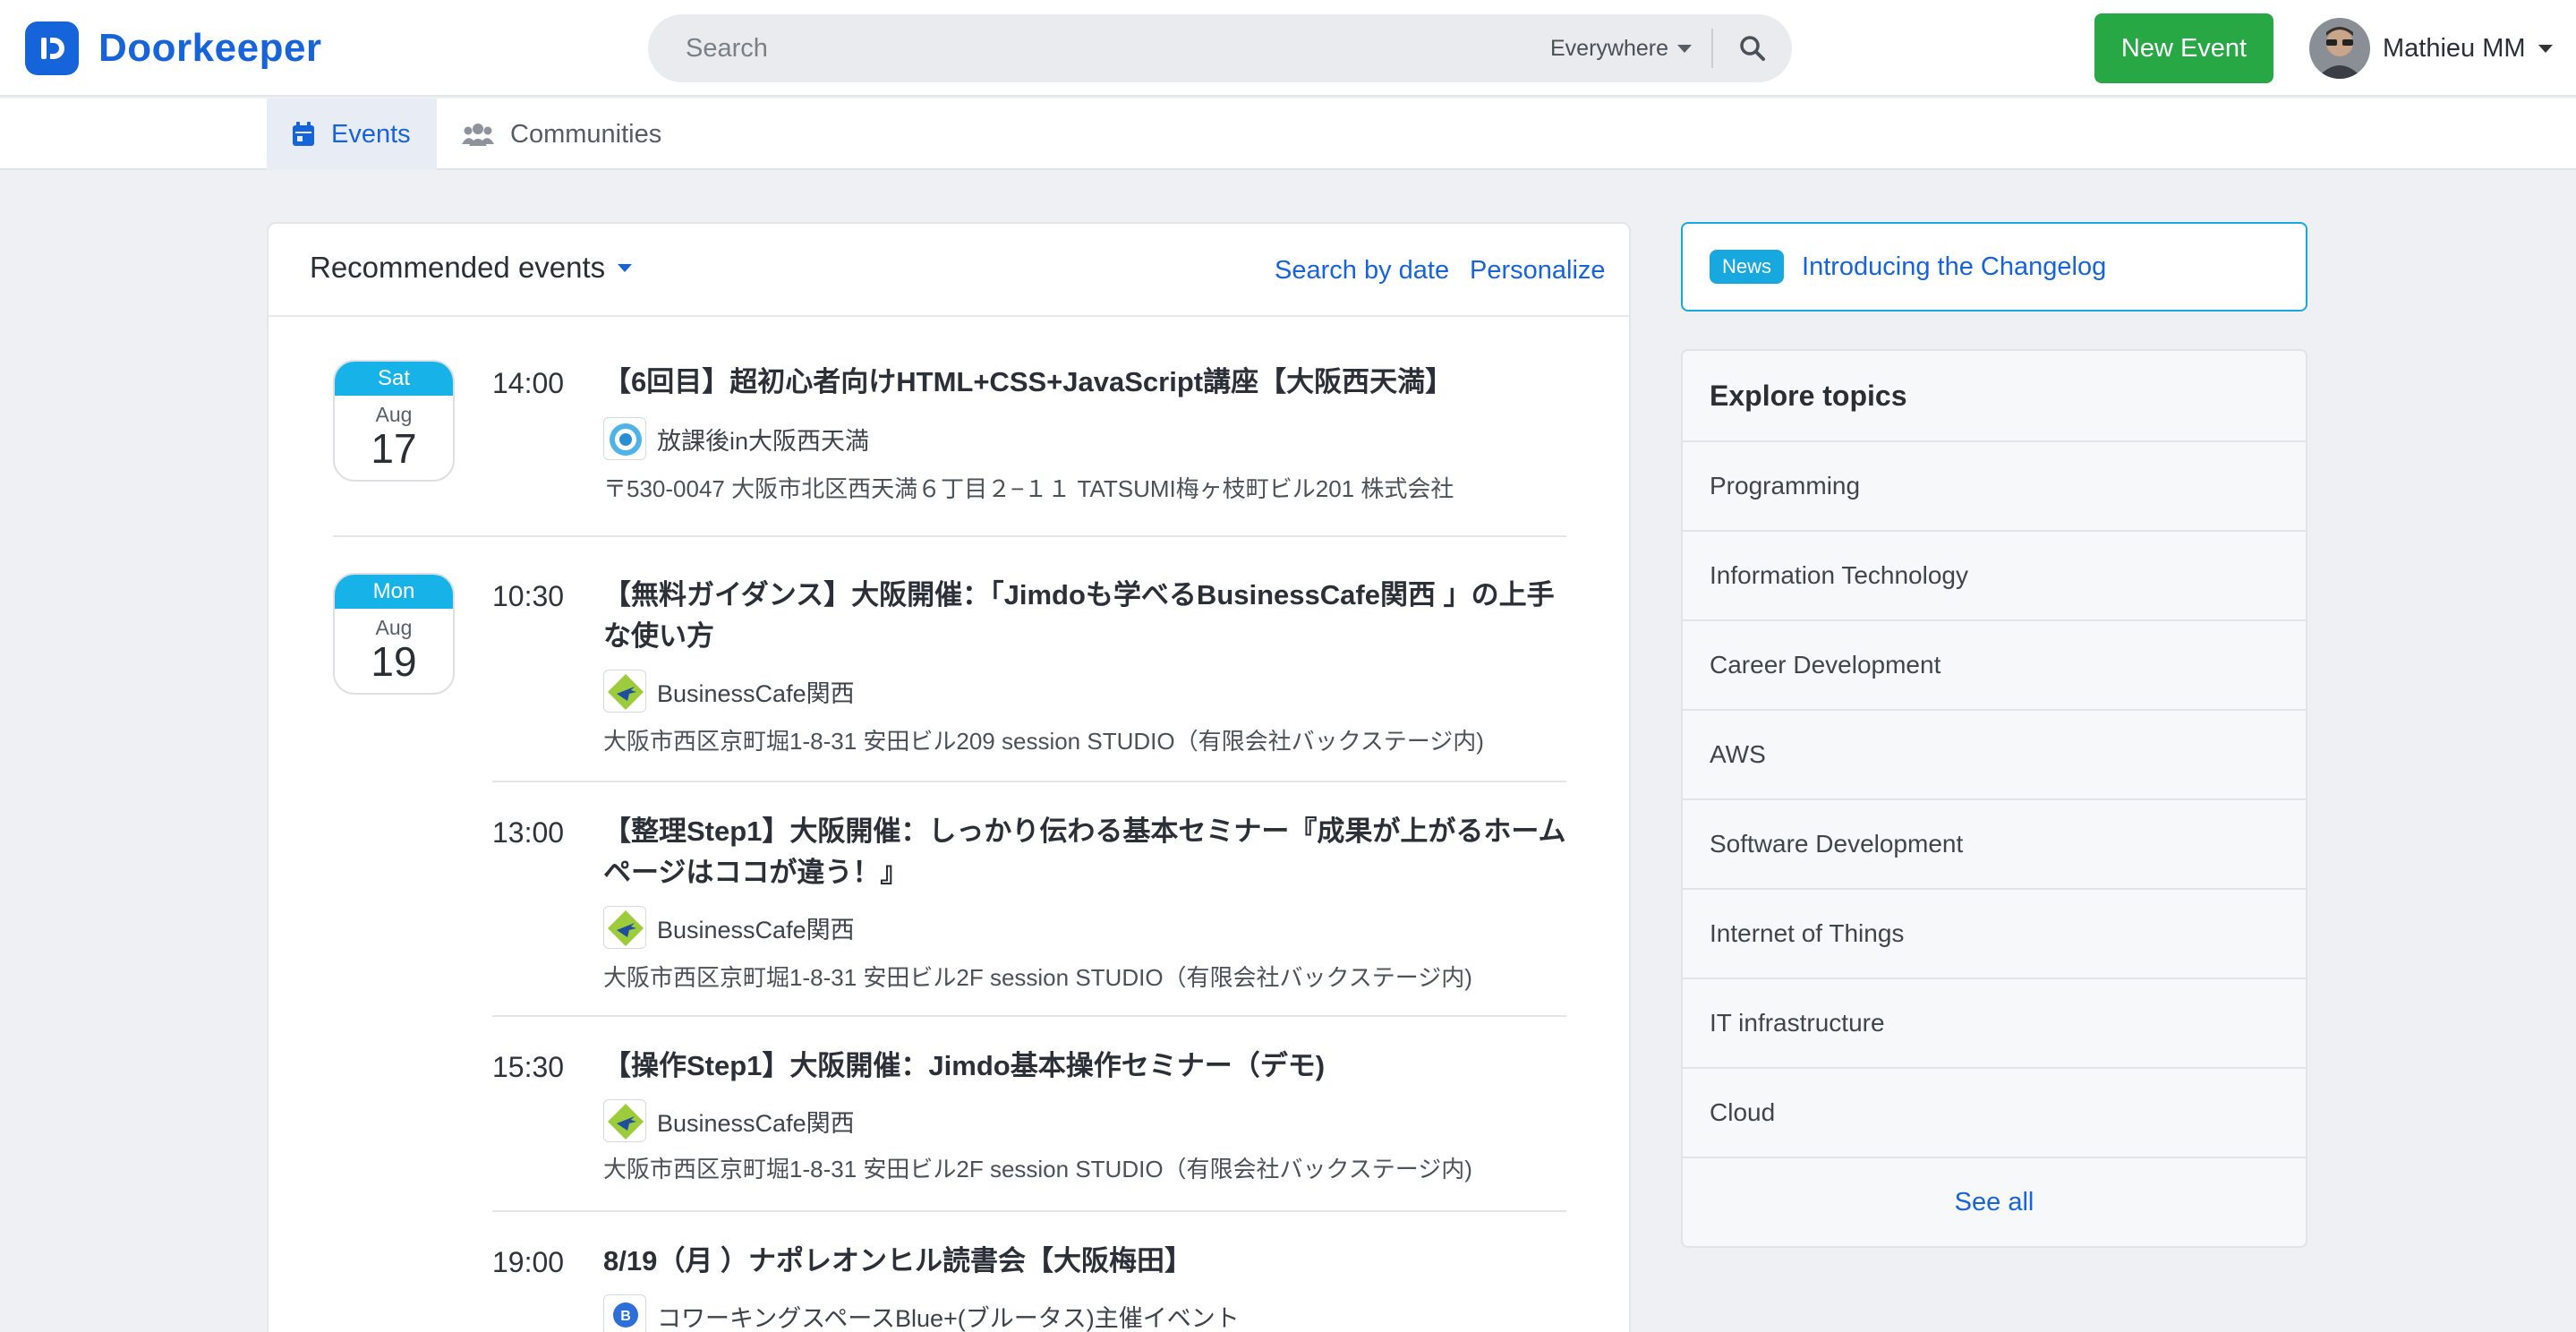 Image resolution: width=2576 pixels, height=1332 pixels. I want to click on event-group-link: 放課後in大阪西天満, so click(736, 438).